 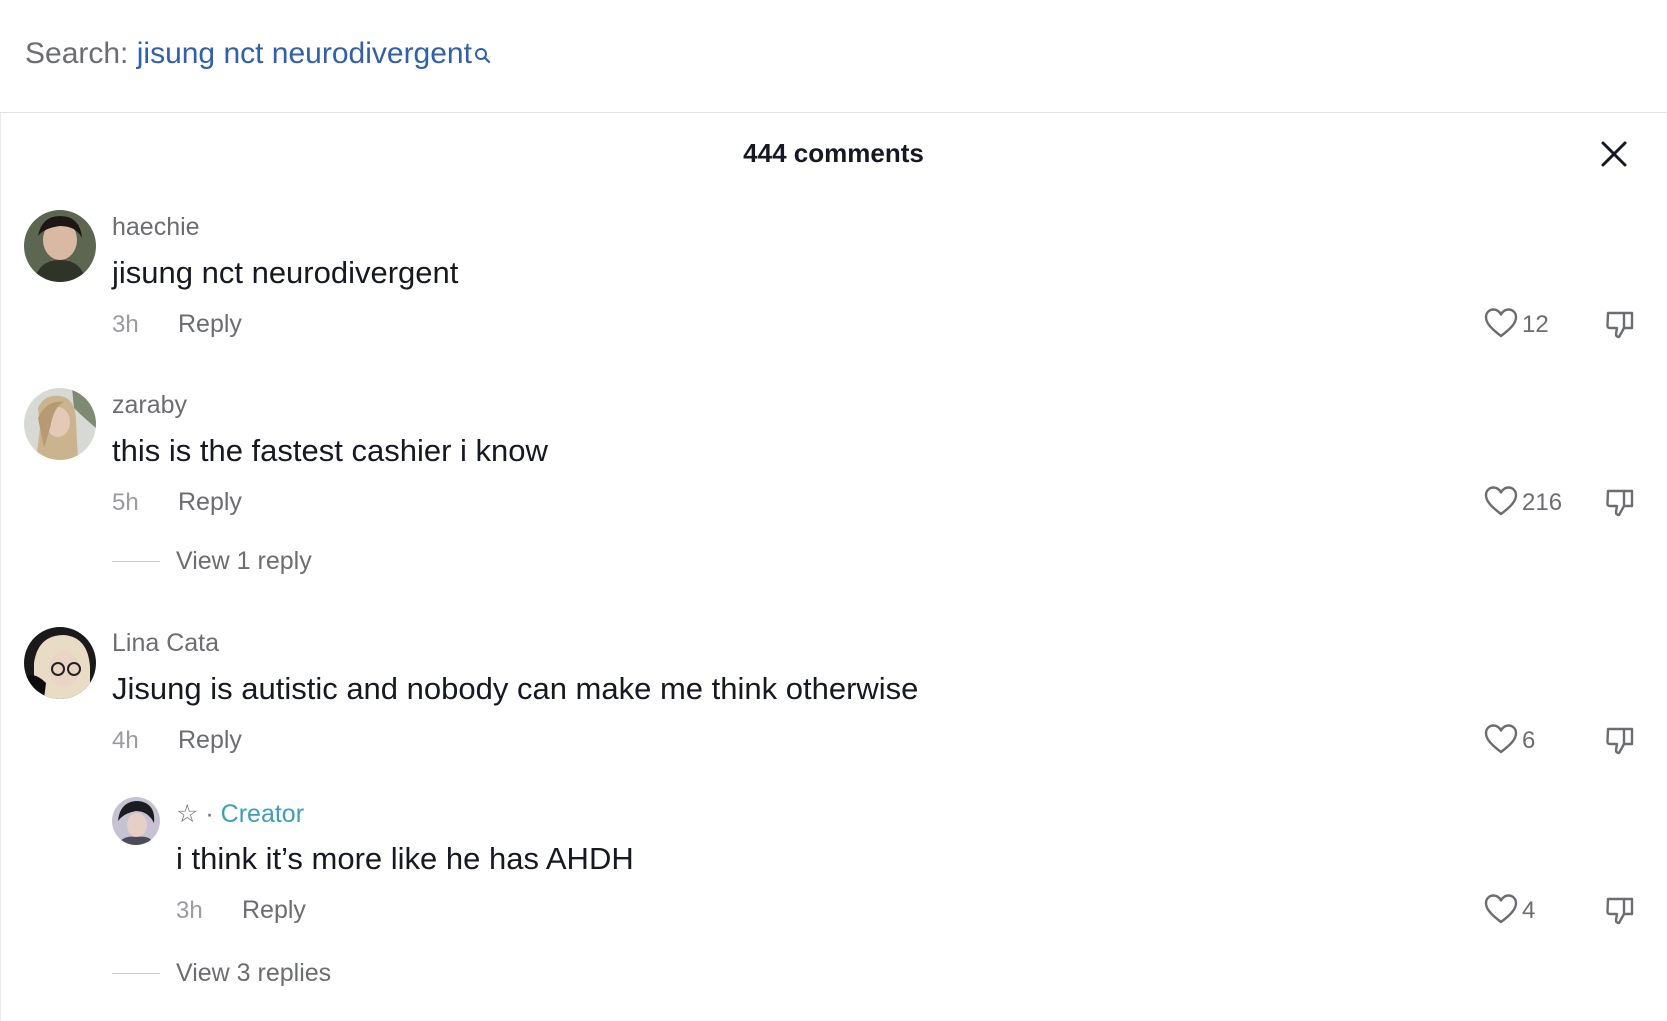 What do you see at coordinates (187, 814) in the screenshot?
I see `reply-username: ☆` at bounding box center [187, 814].